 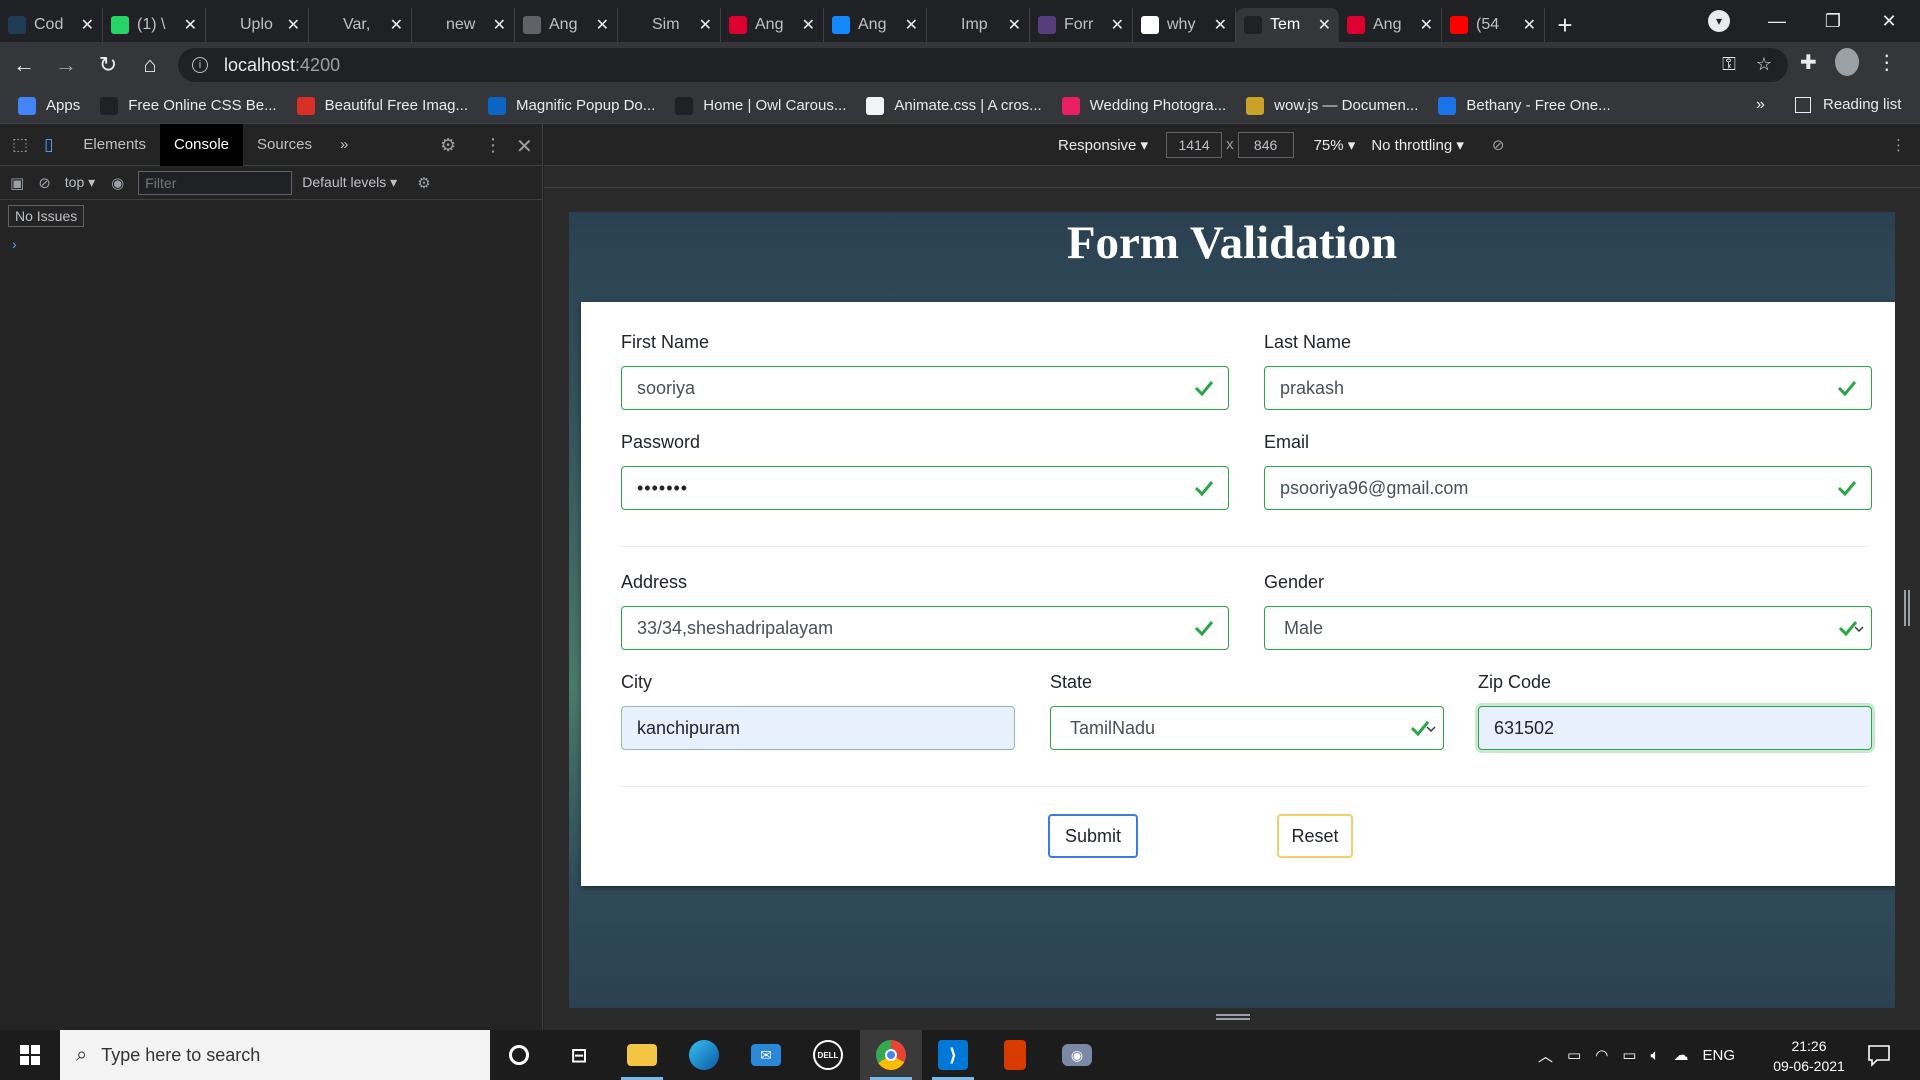 What do you see at coordinates (1907, 608) in the screenshot?
I see `viewport-resize-handle-right` at bounding box center [1907, 608].